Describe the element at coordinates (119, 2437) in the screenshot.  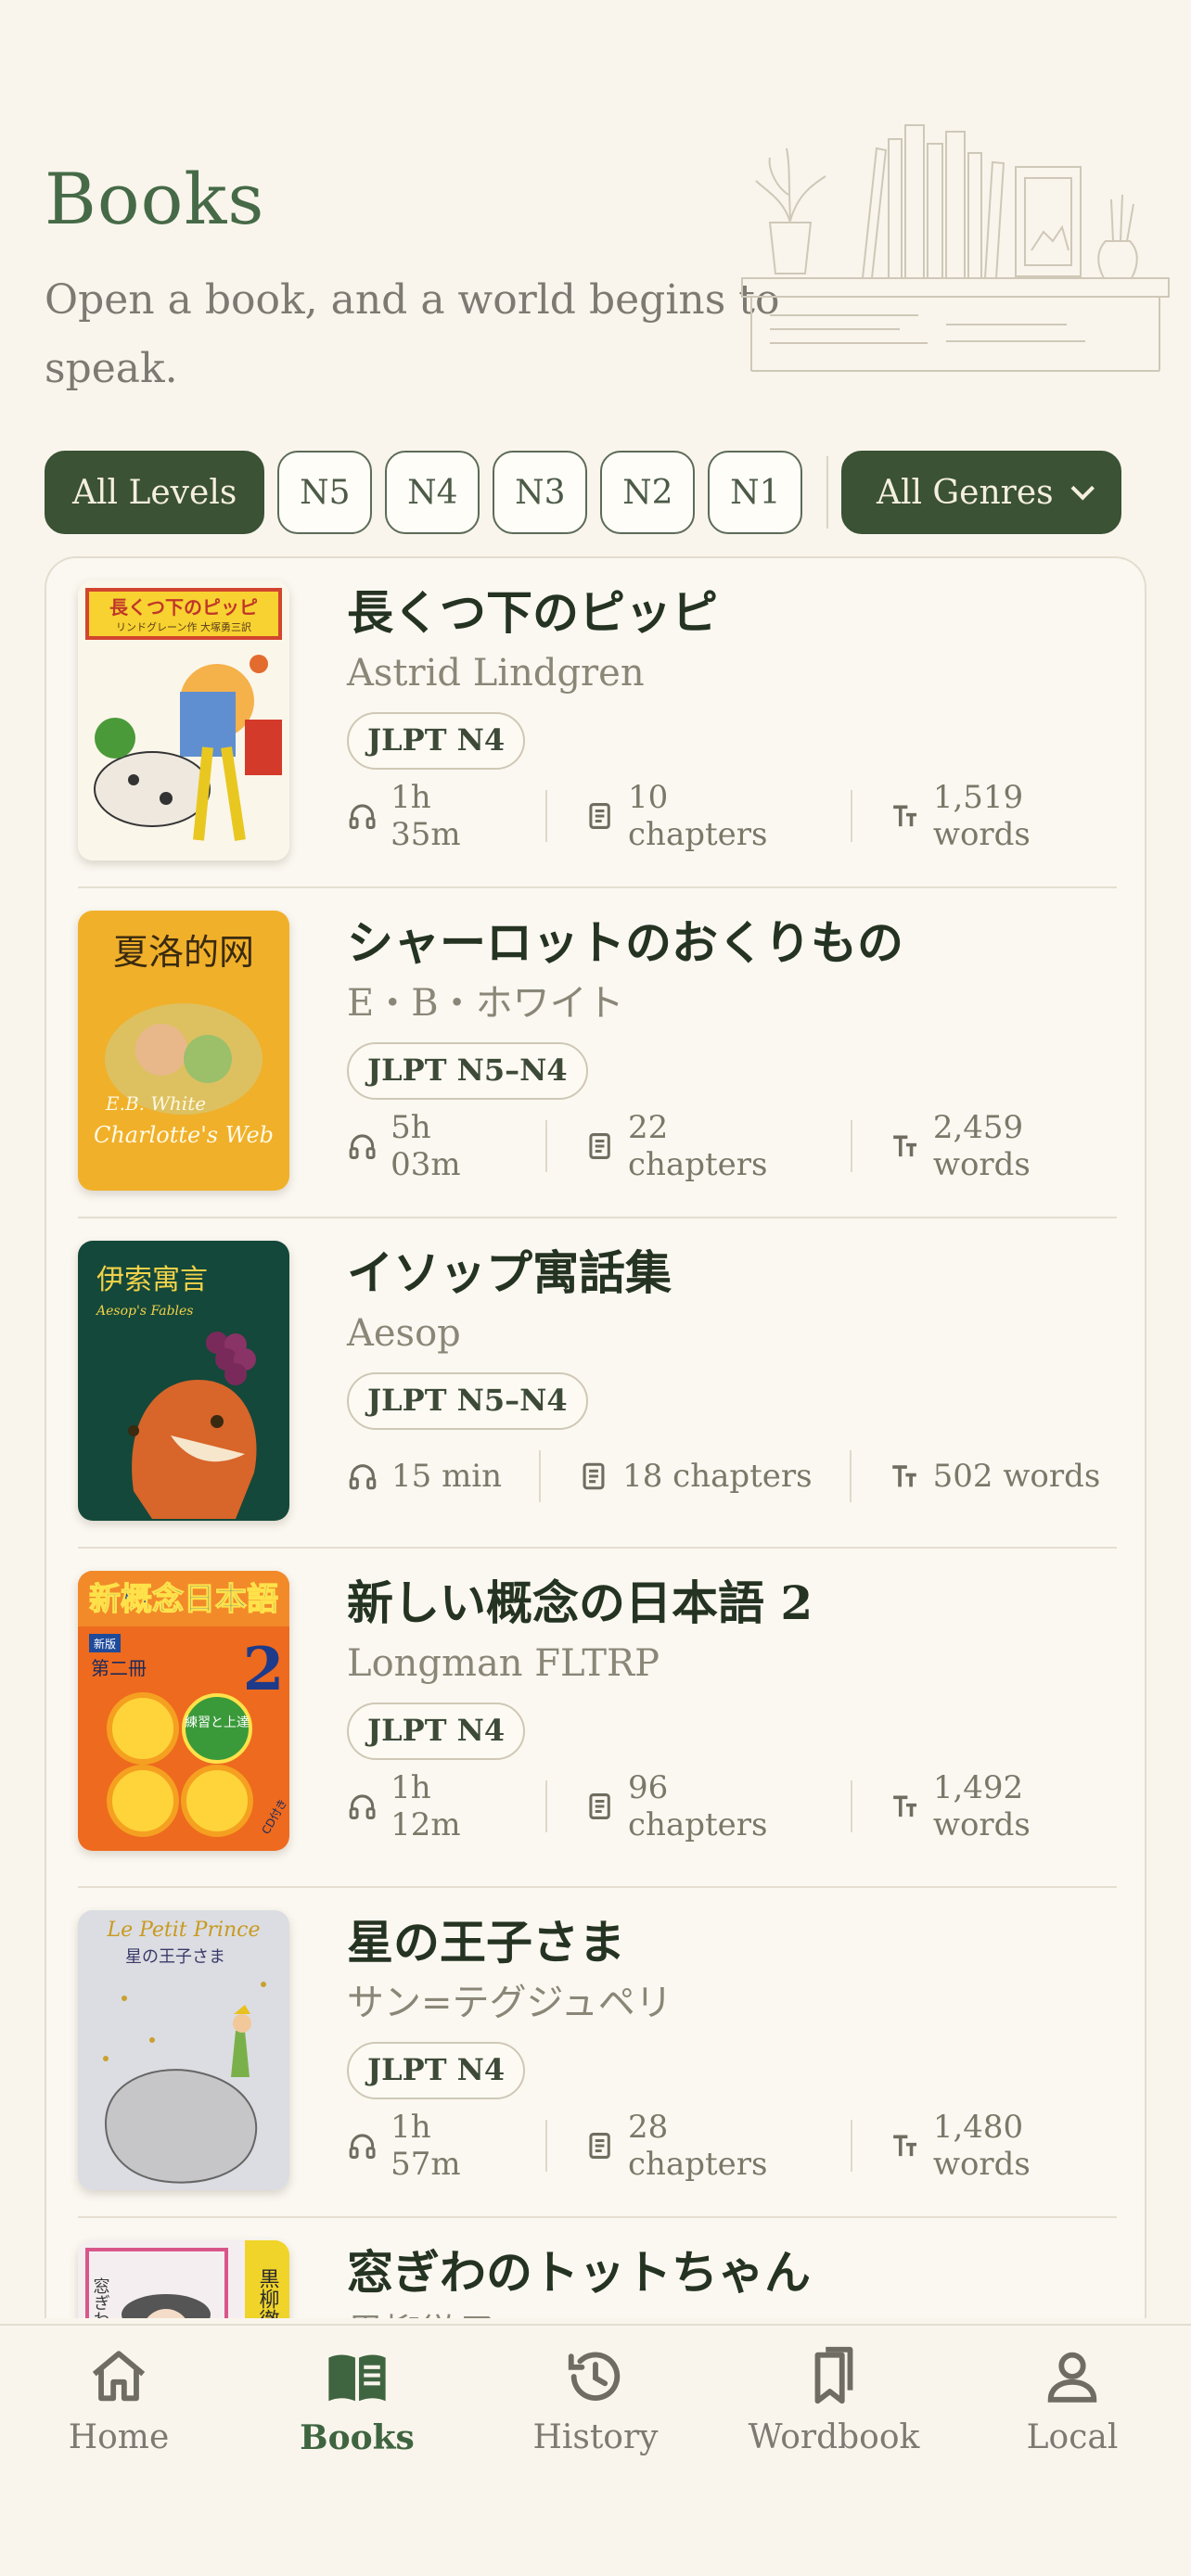
I see `tab-label: Home` at that location.